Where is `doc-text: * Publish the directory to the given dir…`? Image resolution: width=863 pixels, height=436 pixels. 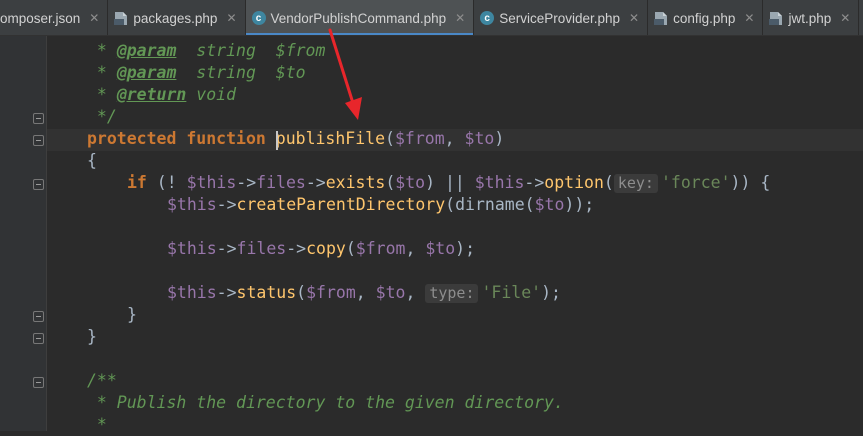 doc-text: * Publish the directory to the given dir… is located at coordinates (325, 402).